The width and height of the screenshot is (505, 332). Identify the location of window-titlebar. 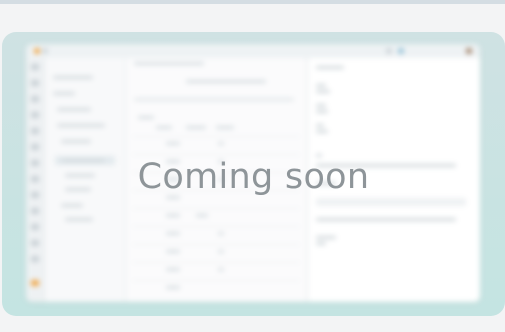
(253, 51).